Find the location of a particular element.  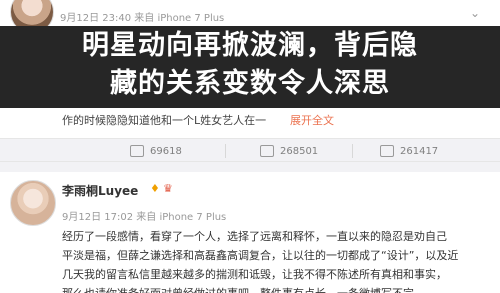

repost-button: 69618 is located at coordinates (156, 151).